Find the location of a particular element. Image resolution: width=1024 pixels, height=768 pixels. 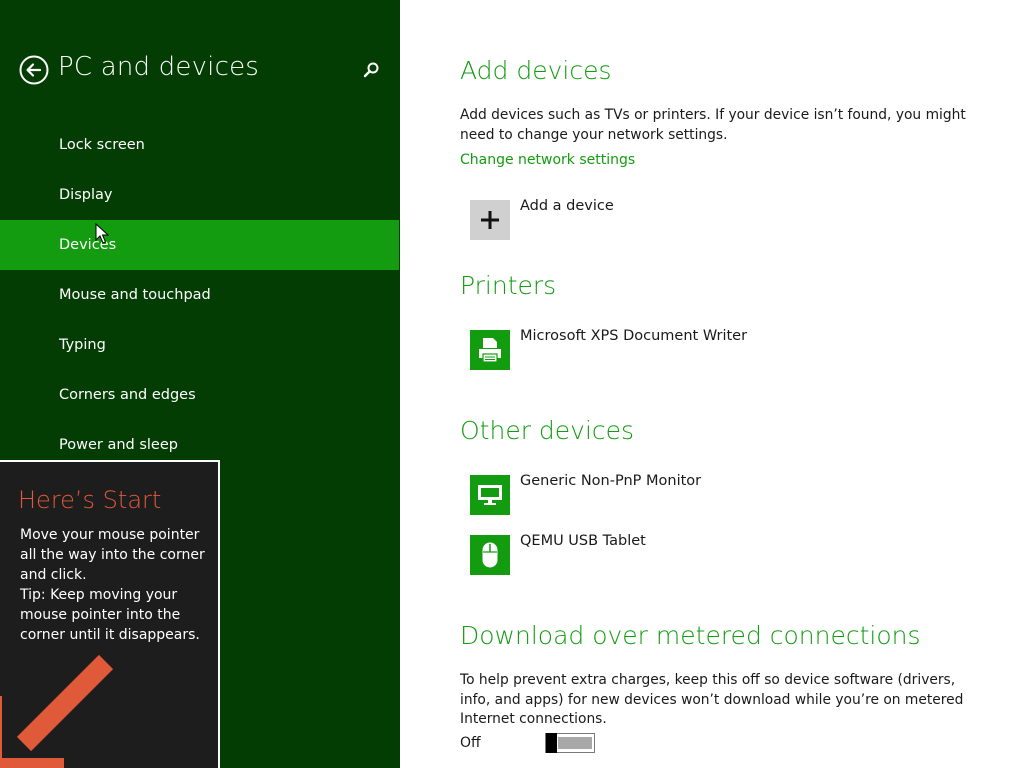

monitor-icon is located at coordinates (490, 495).